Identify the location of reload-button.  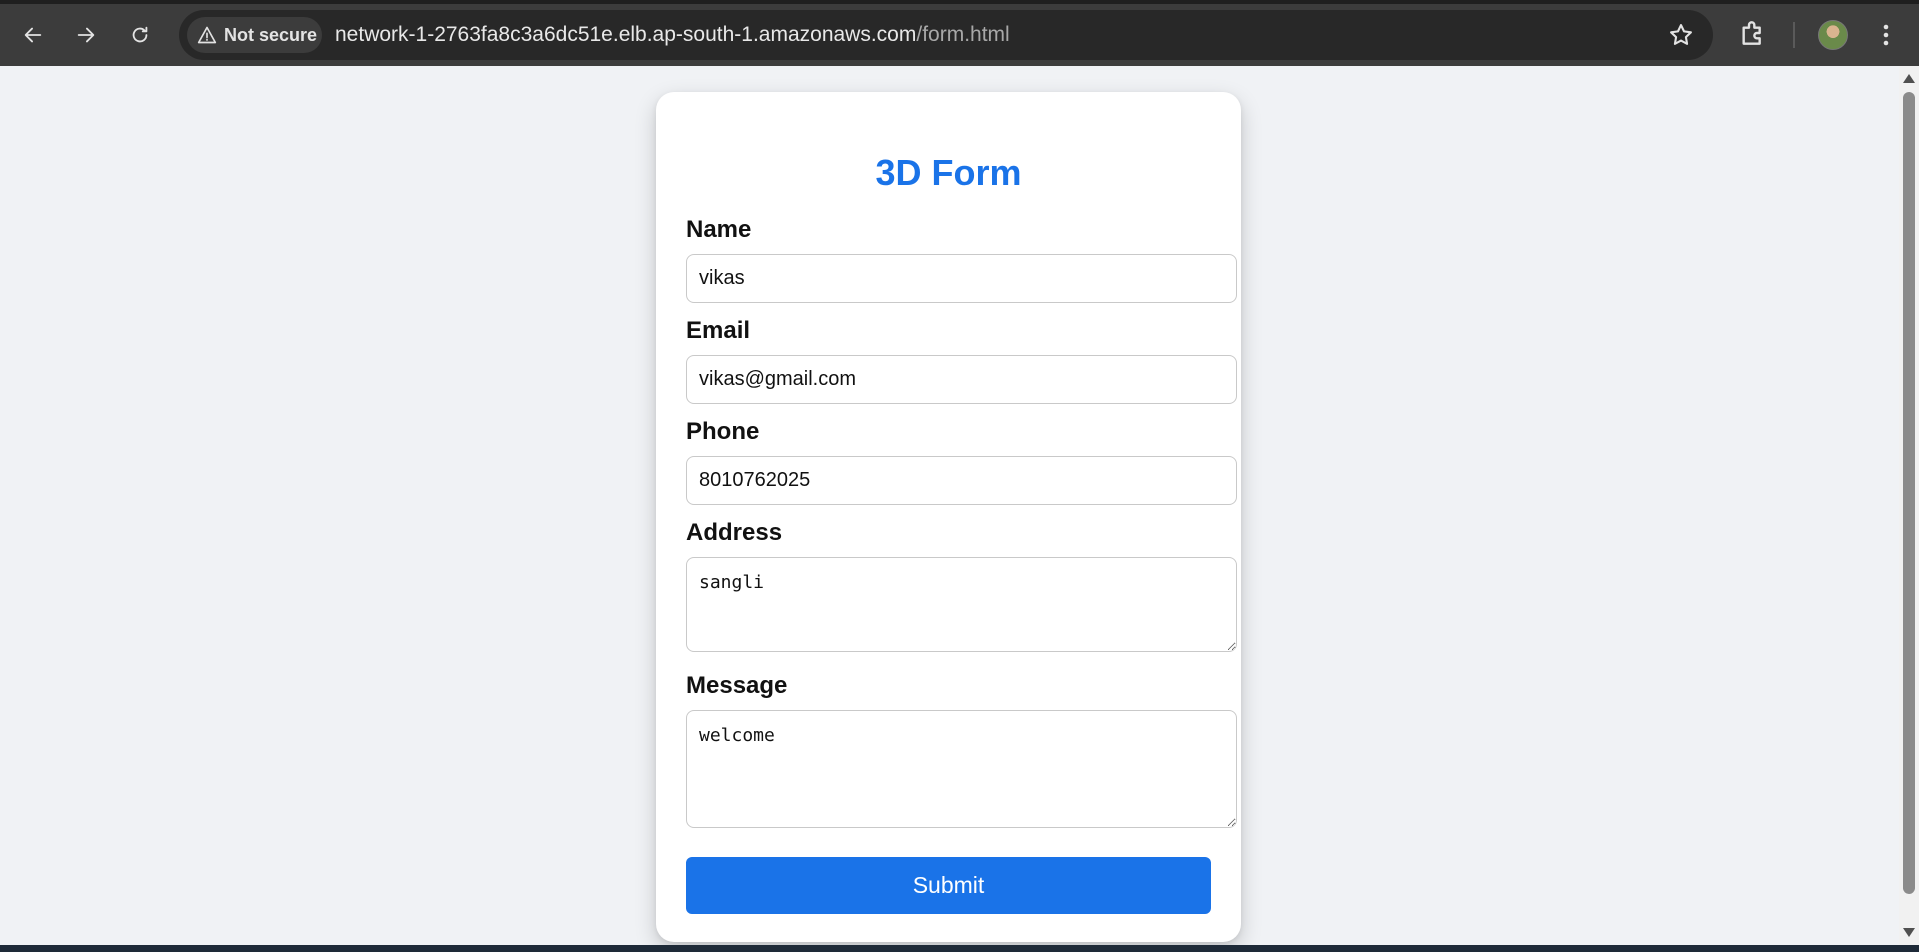
(140, 35).